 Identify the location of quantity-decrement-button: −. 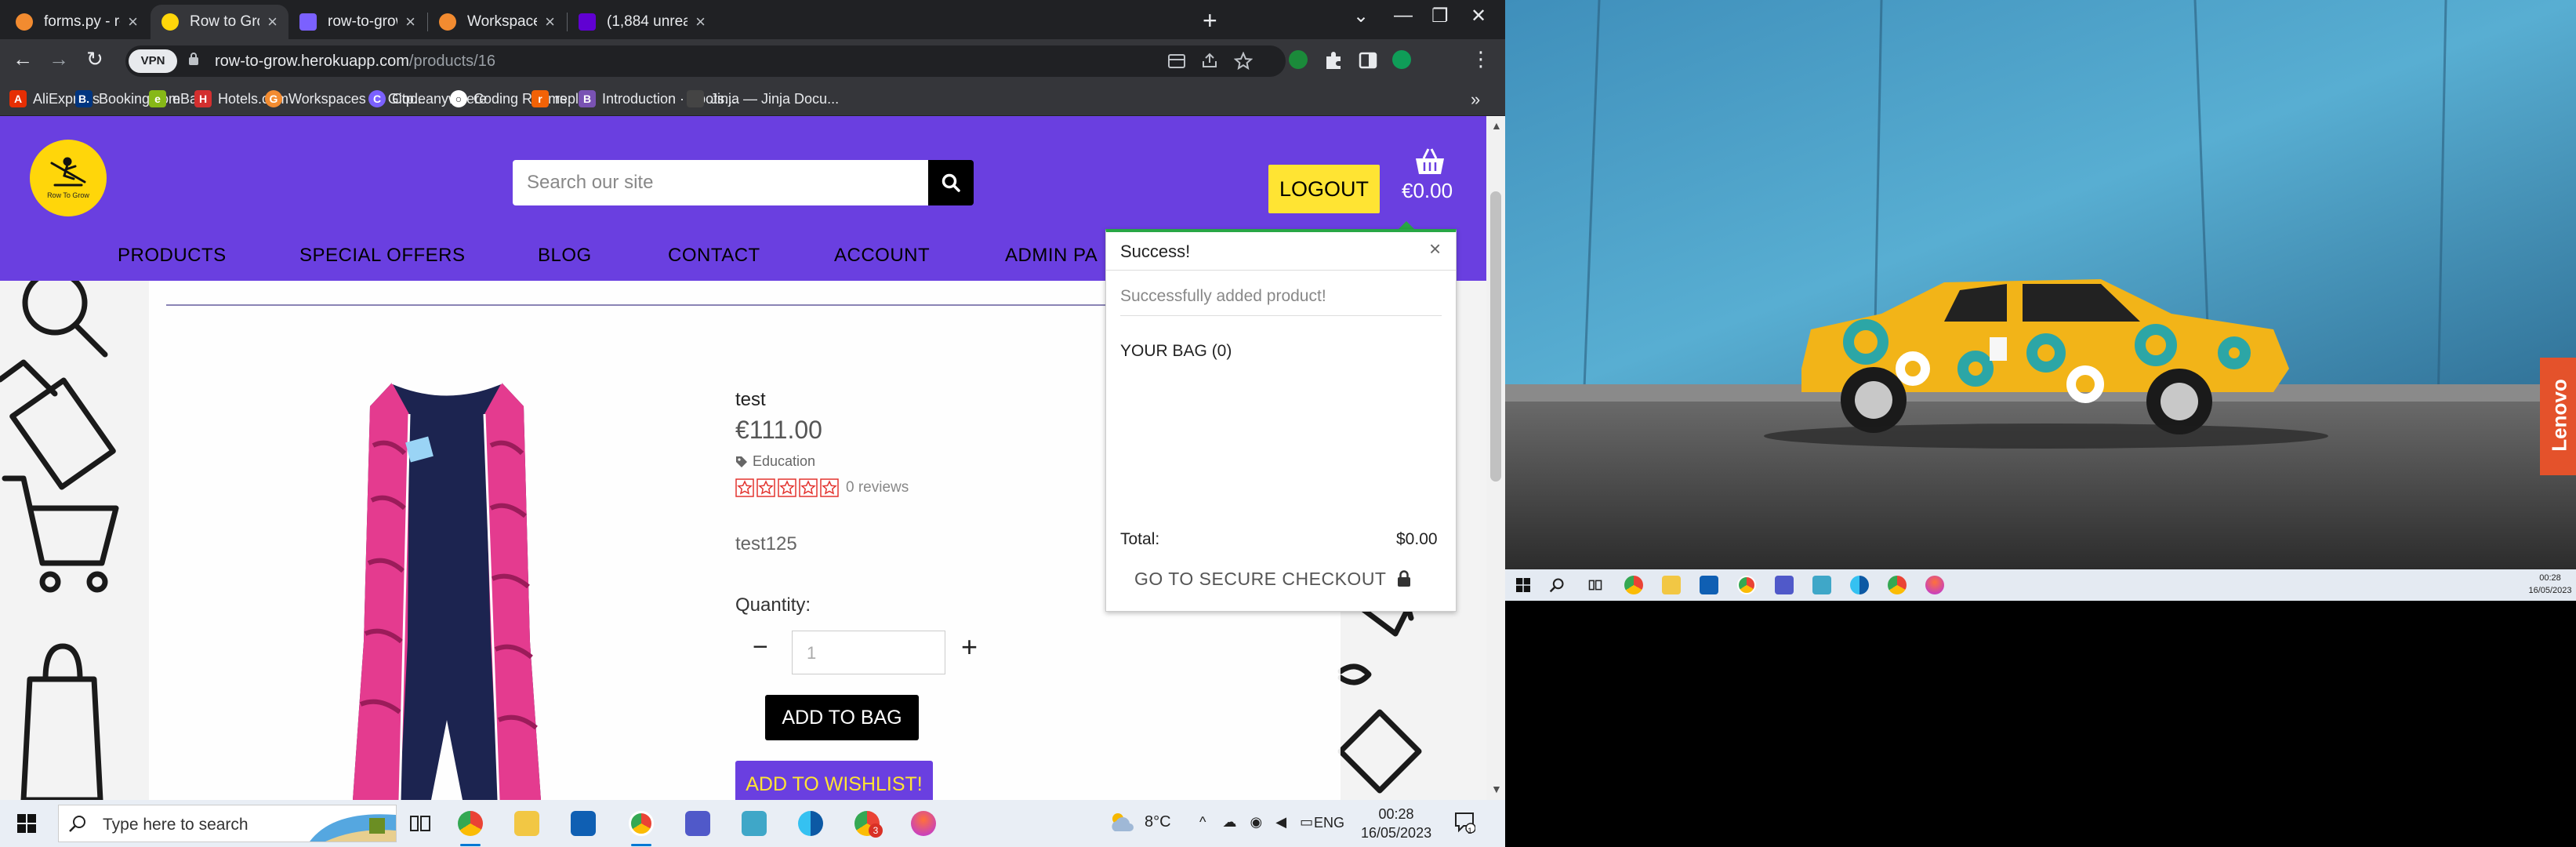
(761, 647).